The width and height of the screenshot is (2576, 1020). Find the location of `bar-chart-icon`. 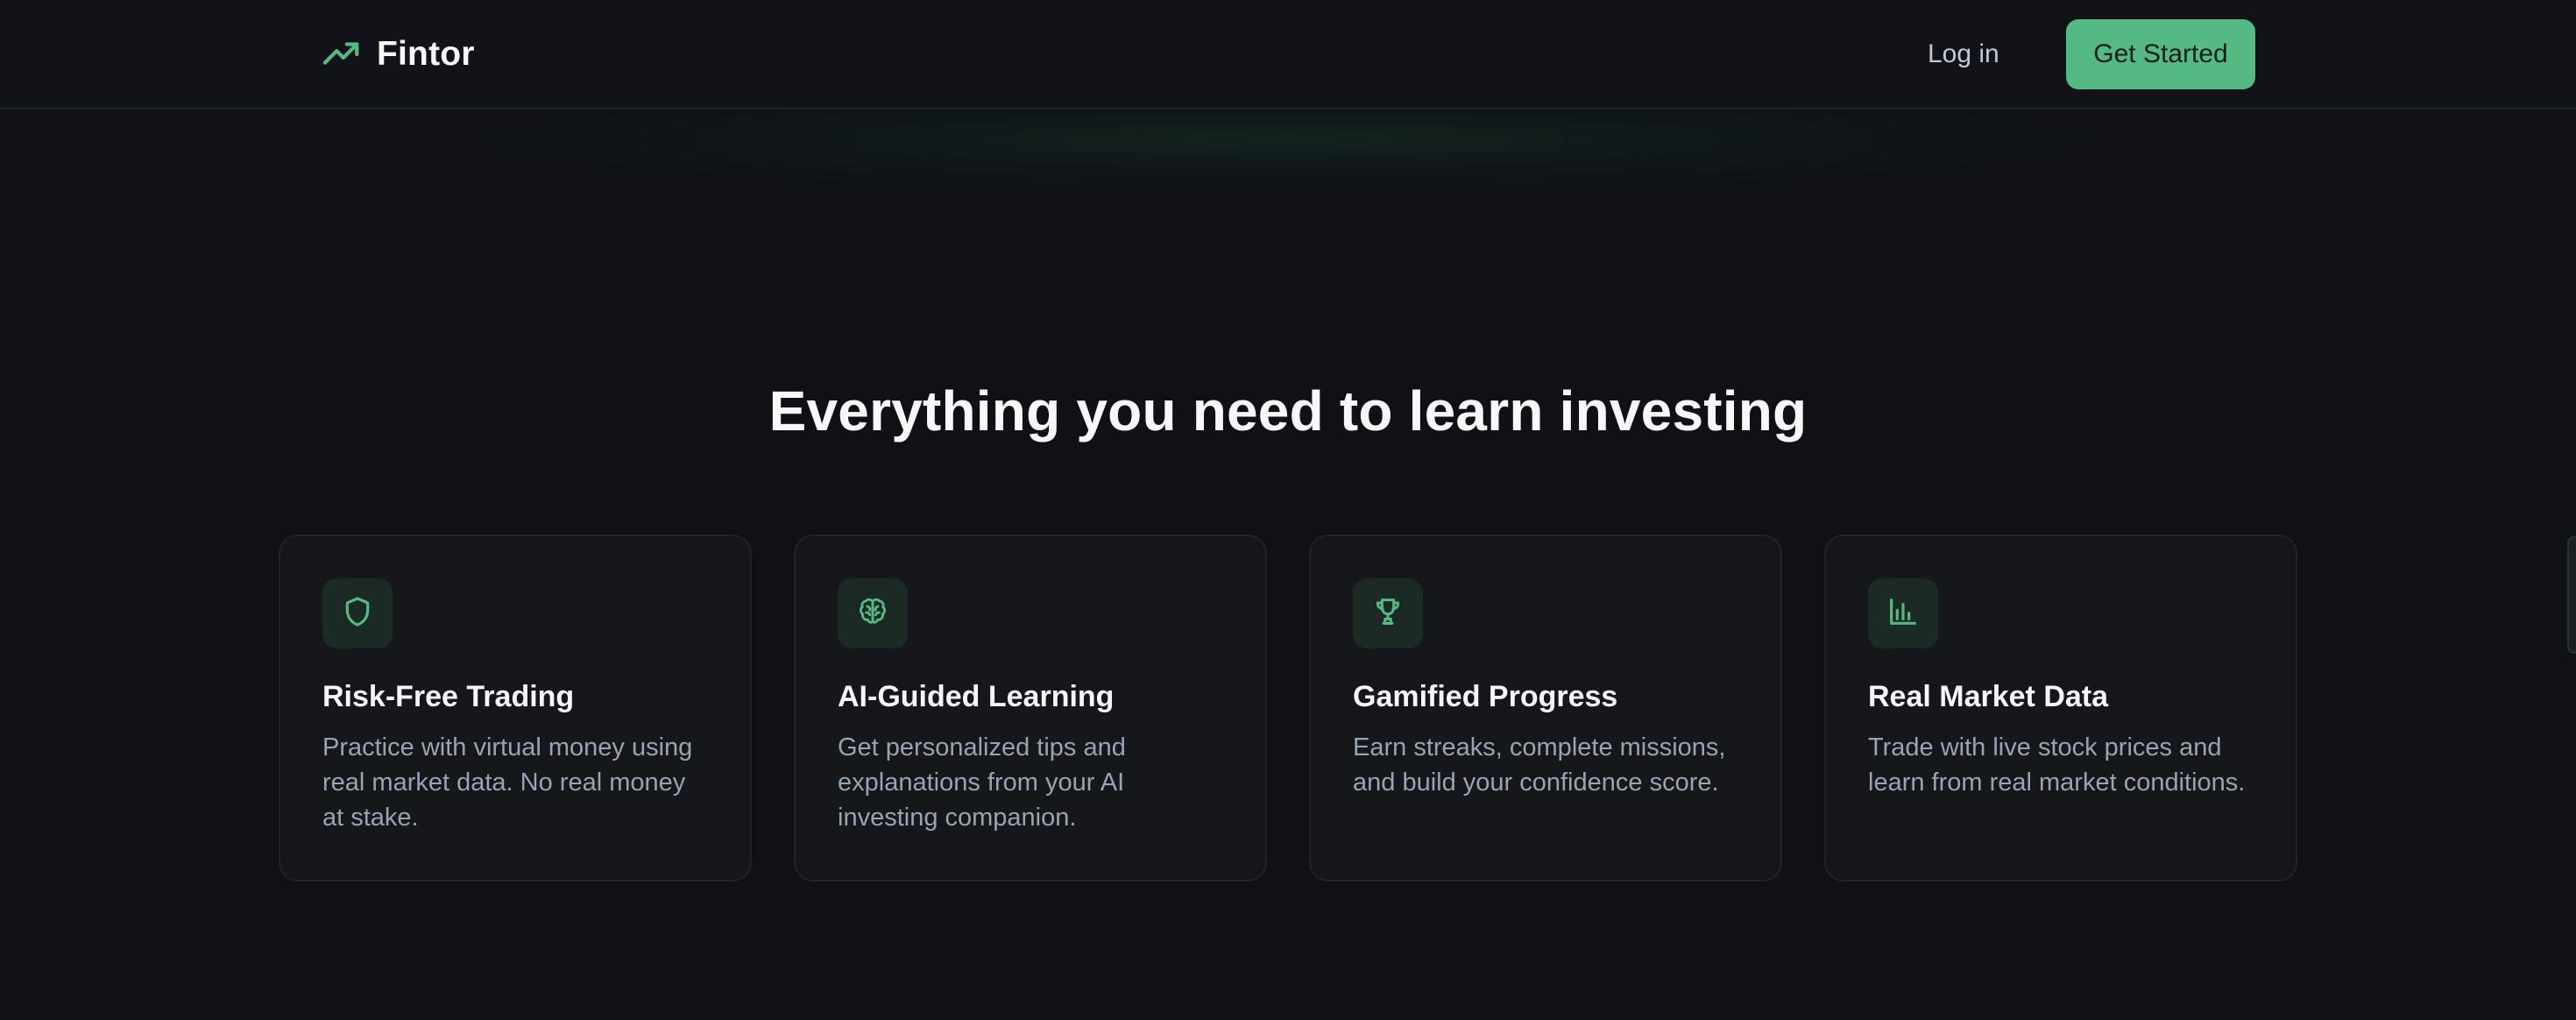

bar-chart-icon is located at coordinates (1903, 614).